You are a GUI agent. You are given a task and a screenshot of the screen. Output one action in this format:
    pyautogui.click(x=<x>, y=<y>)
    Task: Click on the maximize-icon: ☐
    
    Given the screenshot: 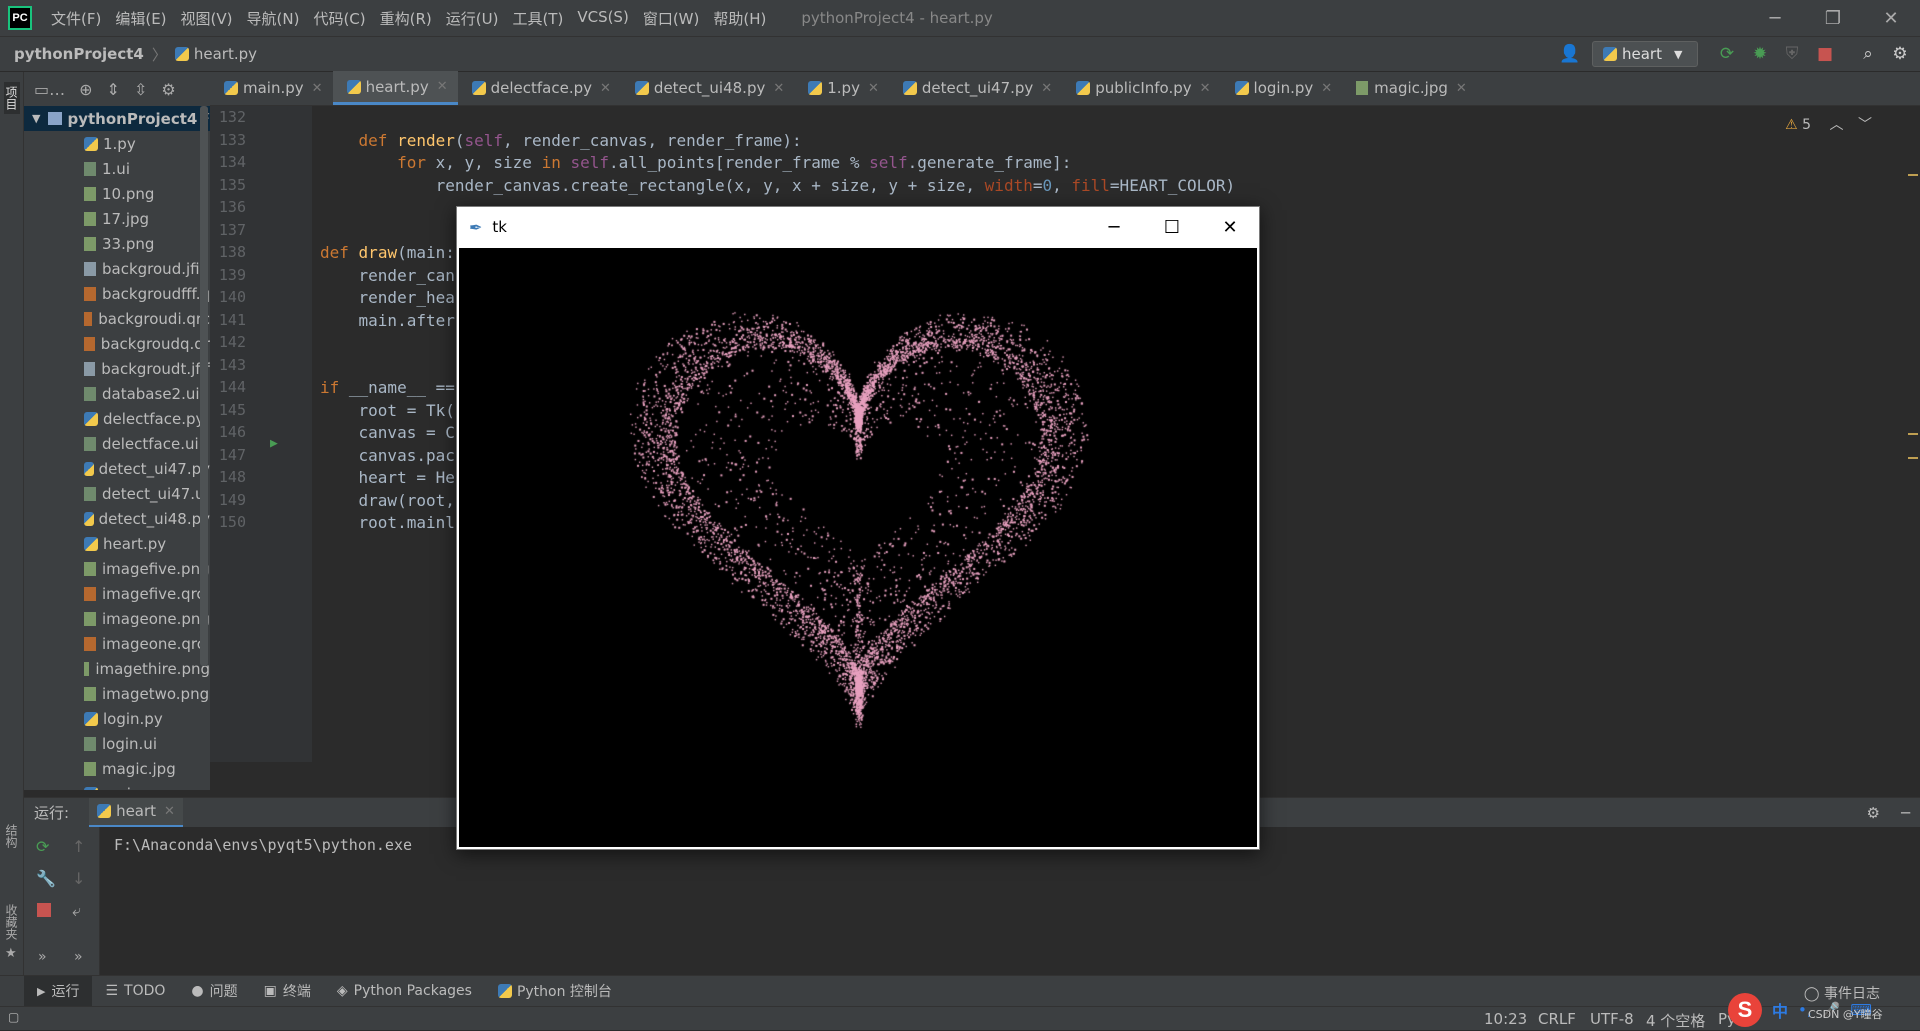 What is the action you would take?
    pyautogui.click(x=1172, y=227)
    